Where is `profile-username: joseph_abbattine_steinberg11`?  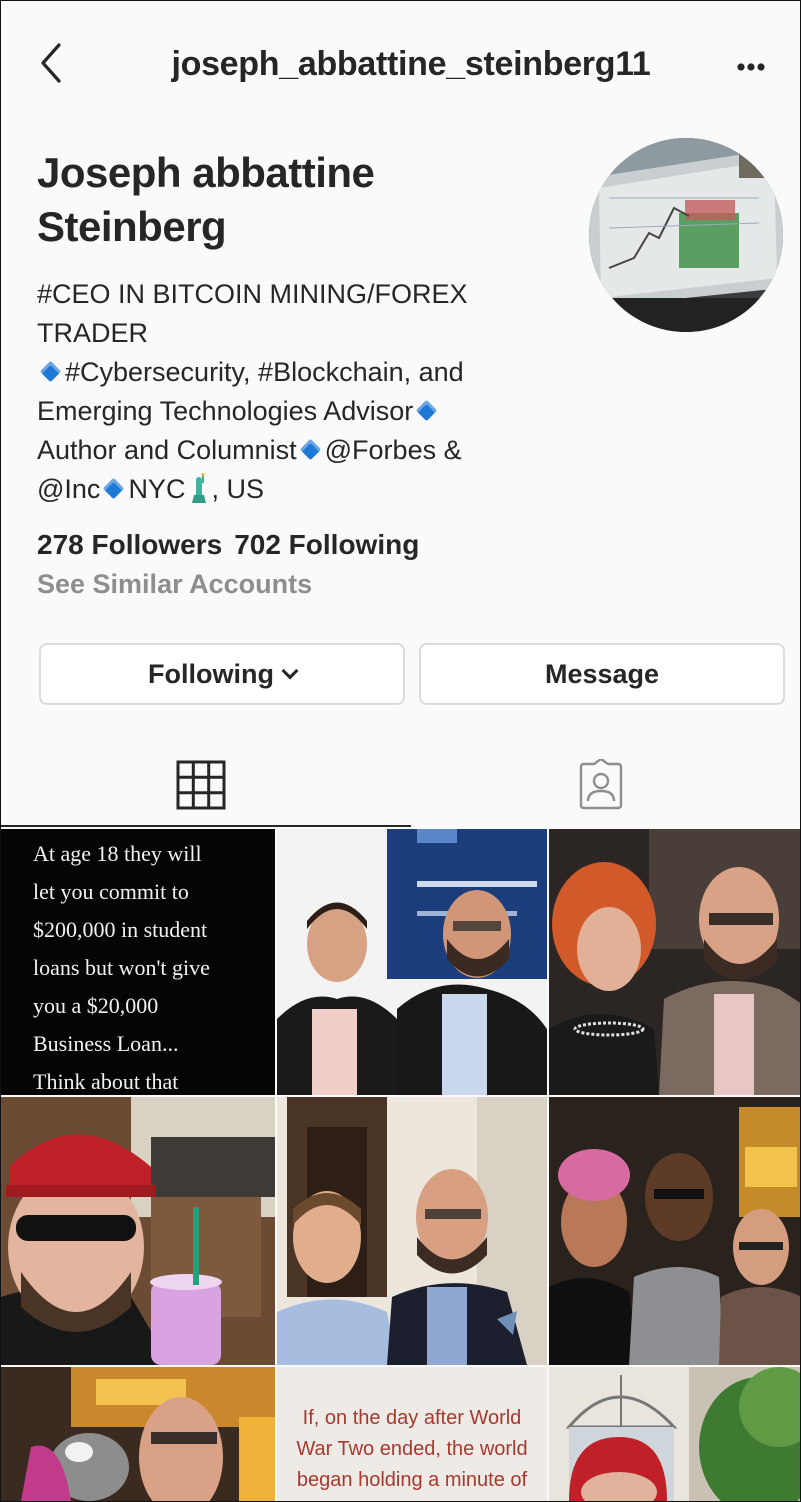 profile-username: joseph_abbattine_steinberg11 is located at coordinates (411, 64).